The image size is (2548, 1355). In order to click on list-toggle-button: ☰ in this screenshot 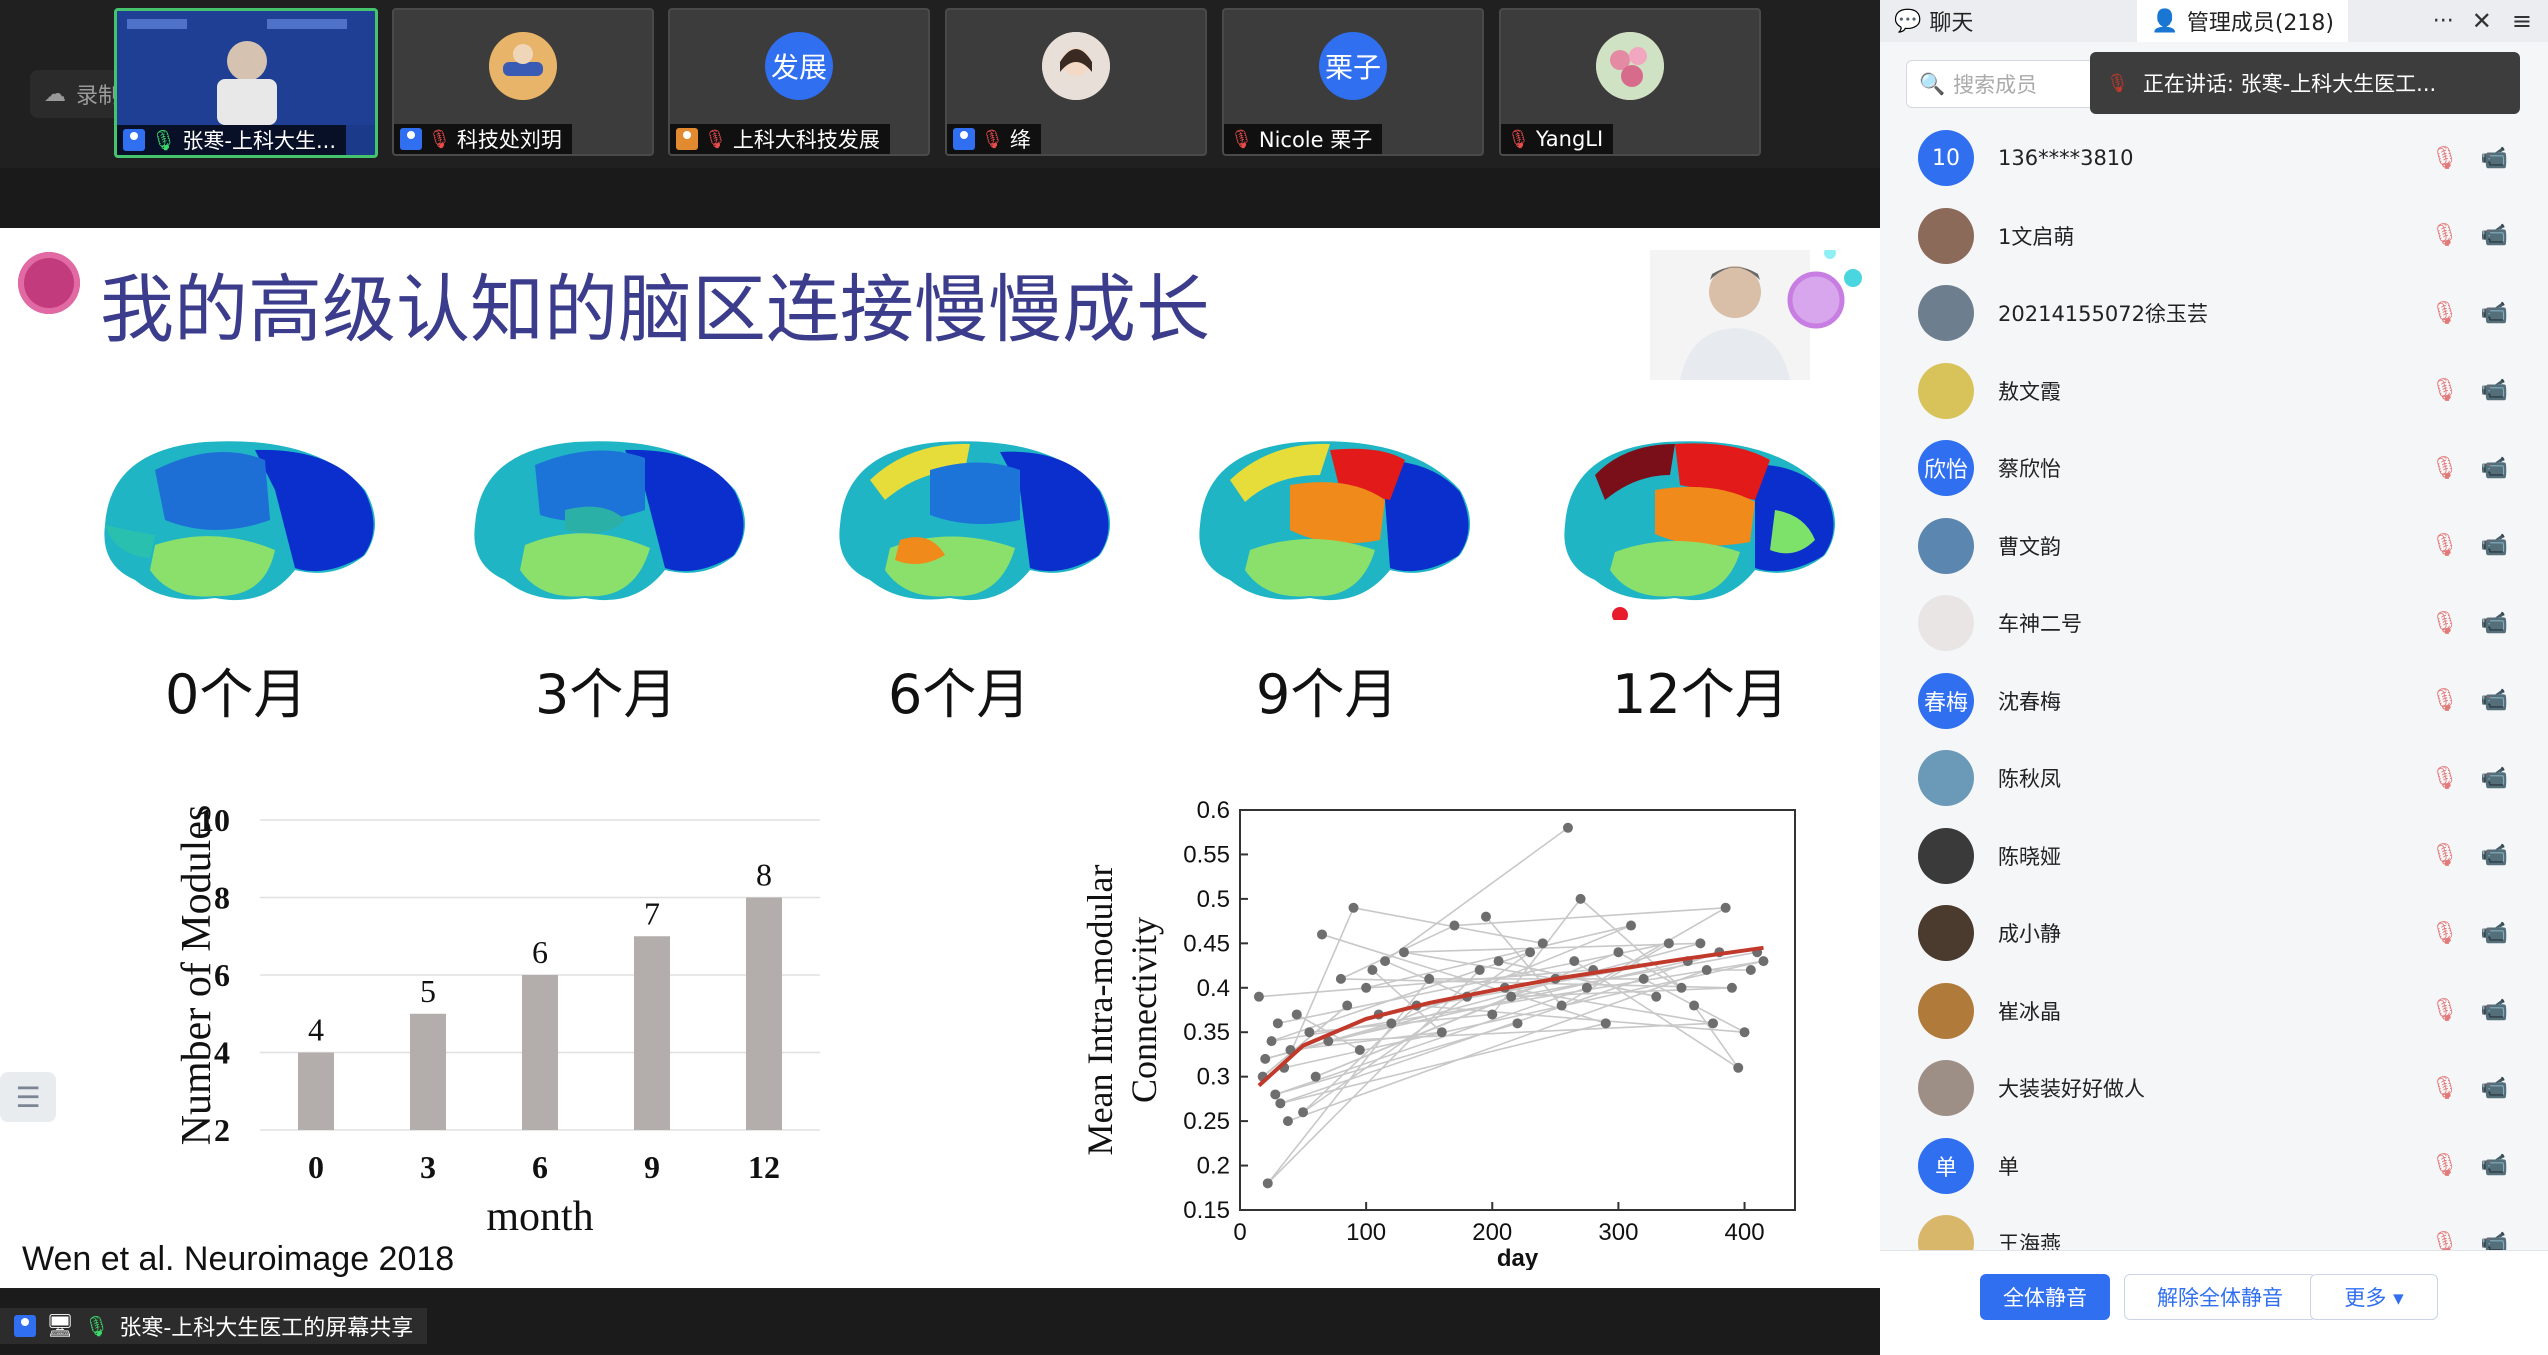, I will do `click(28, 1097)`.